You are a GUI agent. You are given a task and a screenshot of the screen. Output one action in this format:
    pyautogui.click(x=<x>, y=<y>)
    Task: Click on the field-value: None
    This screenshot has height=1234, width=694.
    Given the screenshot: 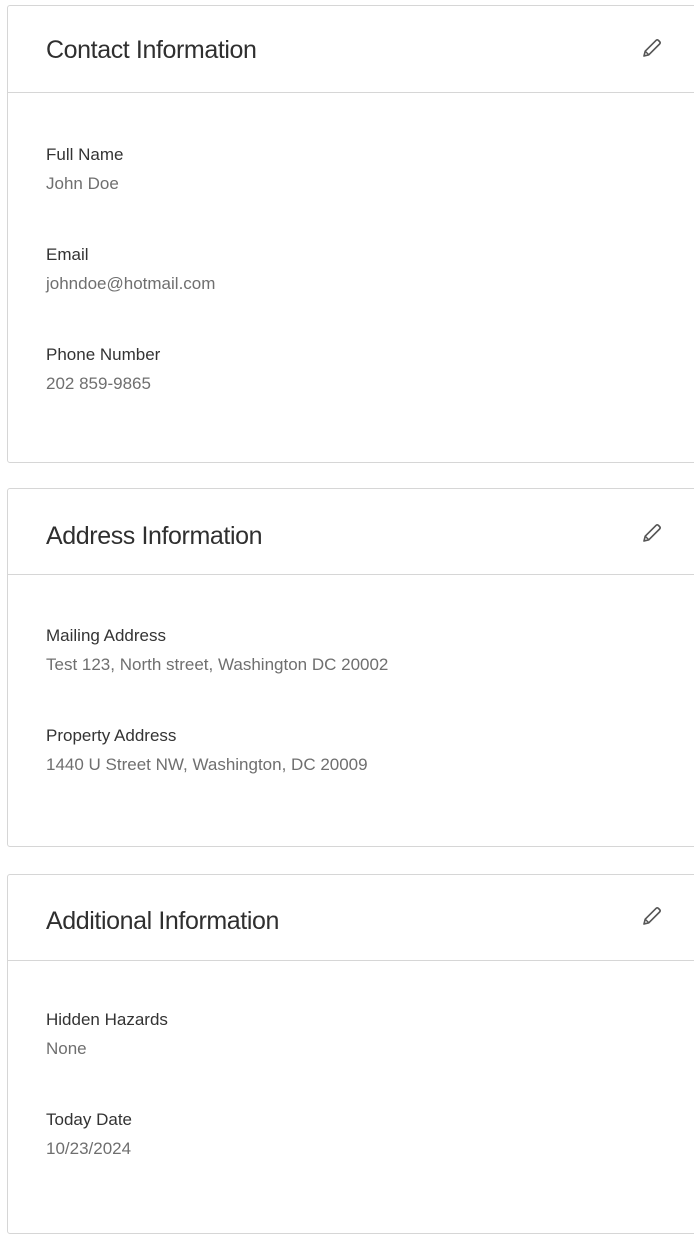 What is the action you would take?
    pyautogui.click(x=66, y=1048)
    